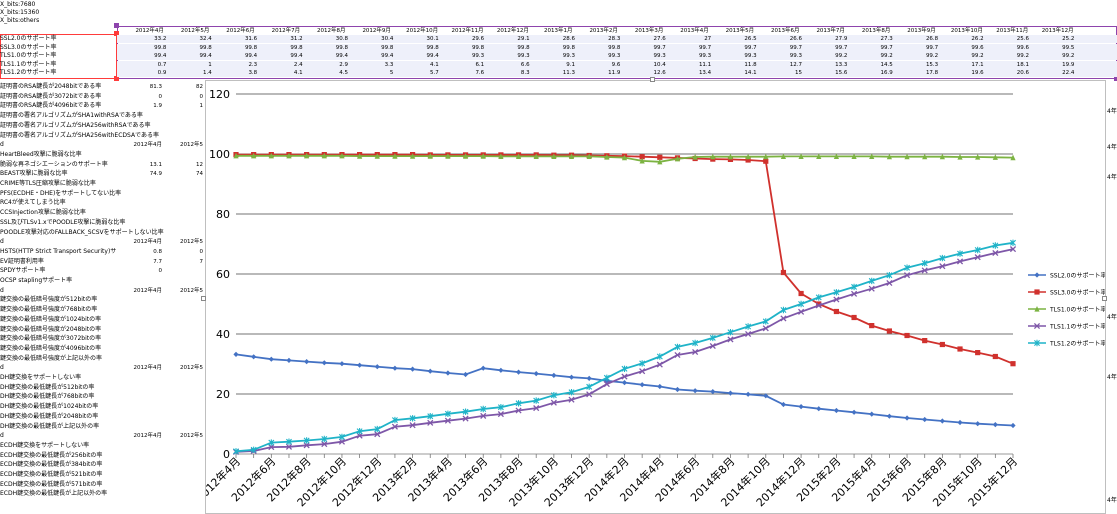 Image resolution: width=1117 pixels, height=514 pixels. I want to click on row-label: SSL3.0のサポート率, so click(28, 48).